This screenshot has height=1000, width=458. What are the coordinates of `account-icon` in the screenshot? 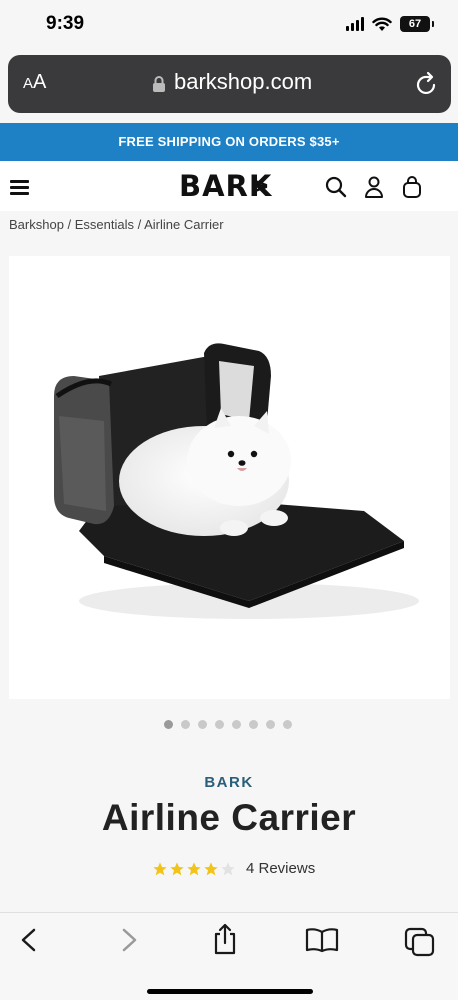 It's located at (374, 187).